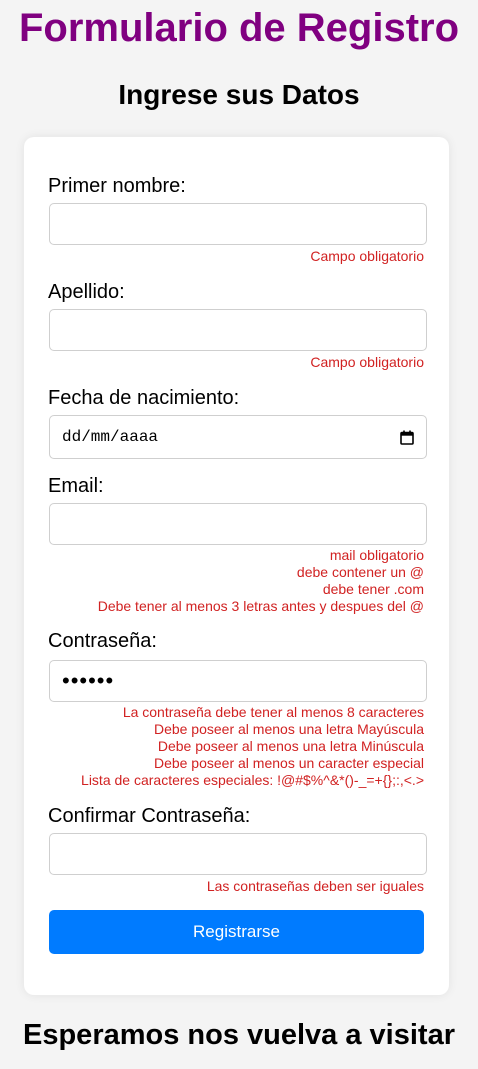 This screenshot has height=1069, width=478. Describe the element at coordinates (238, 524) in the screenshot. I see `email-input` at that location.